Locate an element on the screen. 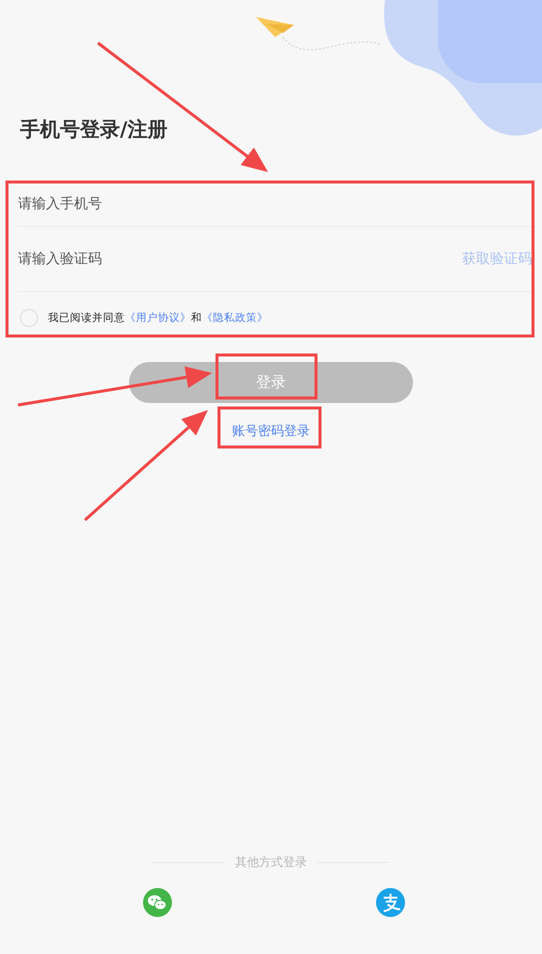 Image resolution: width=542 pixels, height=954 pixels. agreement-link: 《用户协议》 is located at coordinates (158, 318).